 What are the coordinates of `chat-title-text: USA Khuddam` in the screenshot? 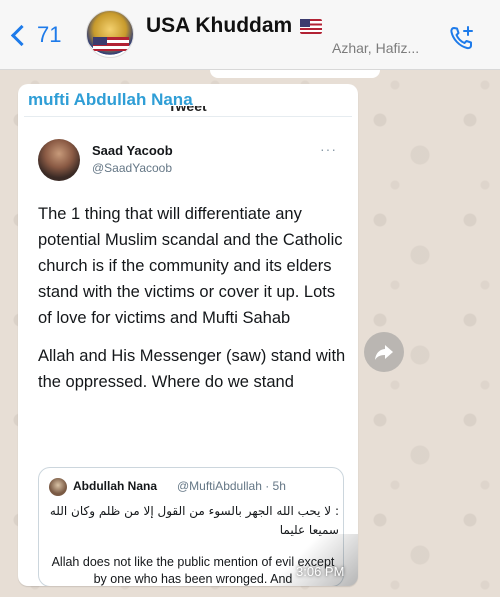 It's located at (219, 25).